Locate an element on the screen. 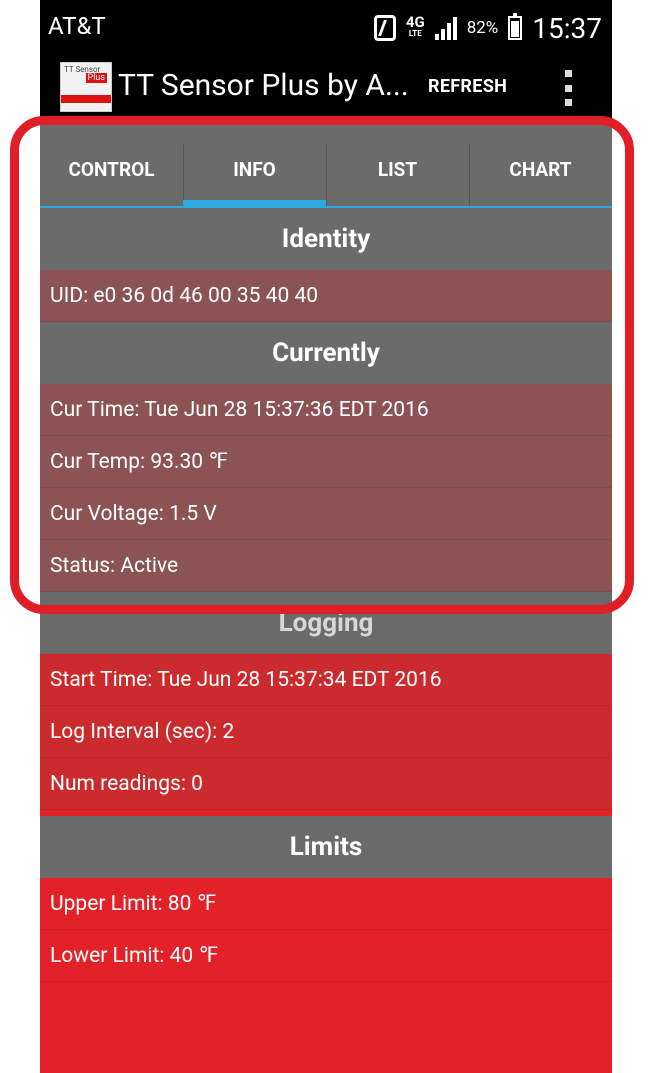  logo-bar is located at coordinates (86, 99).